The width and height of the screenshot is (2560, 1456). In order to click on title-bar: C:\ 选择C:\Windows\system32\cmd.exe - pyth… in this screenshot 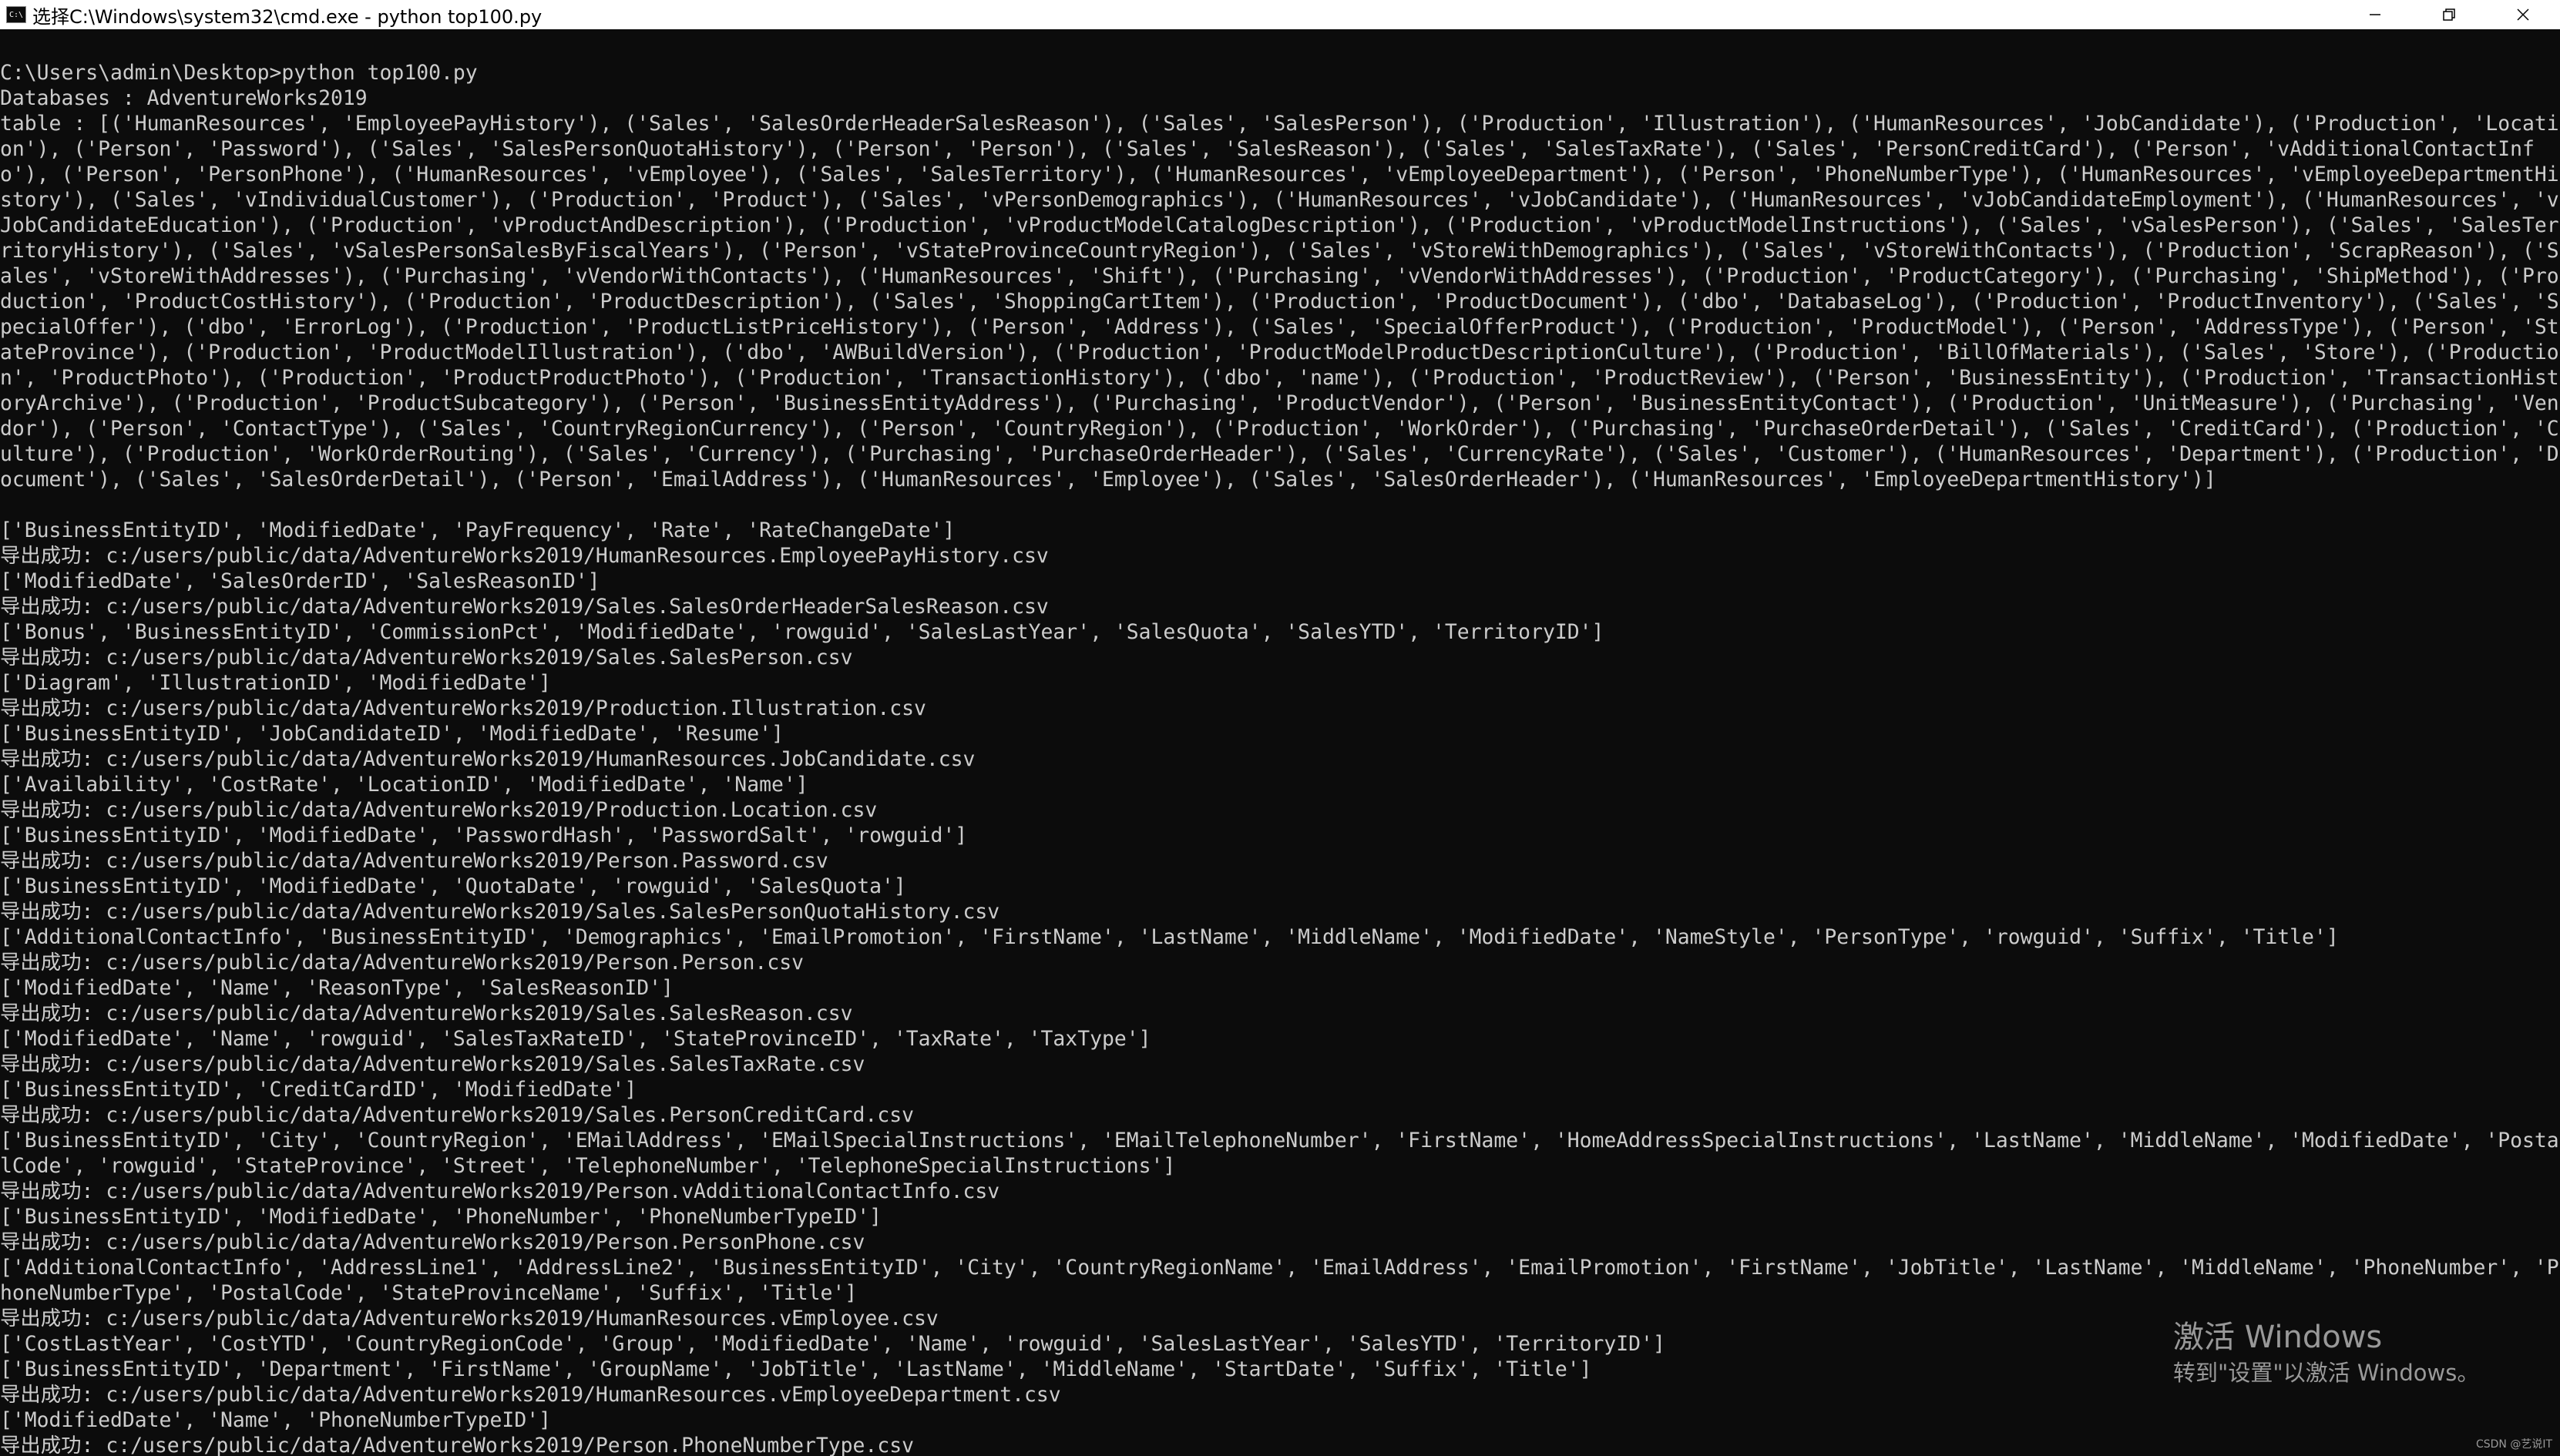, I will do `click(1280, 15)`.